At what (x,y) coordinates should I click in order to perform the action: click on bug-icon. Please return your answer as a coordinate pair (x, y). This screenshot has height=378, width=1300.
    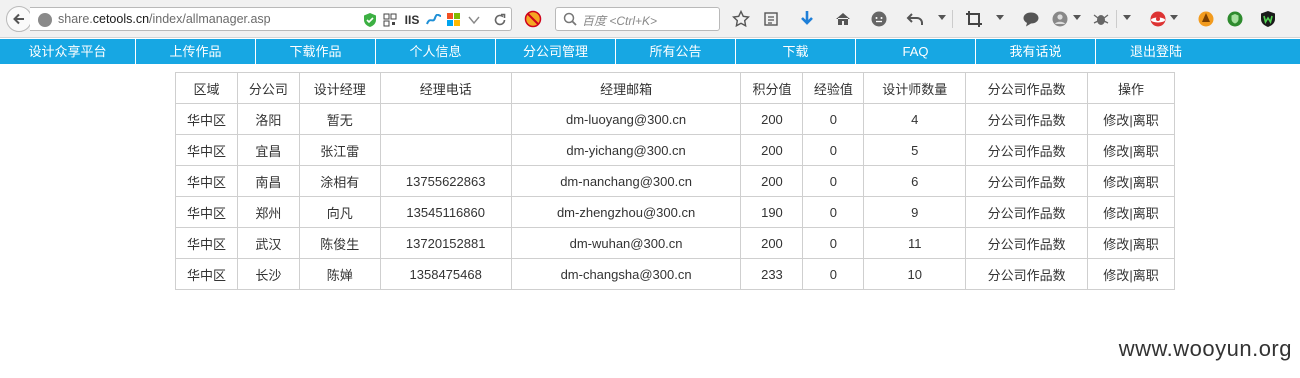
    Looking at the image, I should click on (1101, 19).